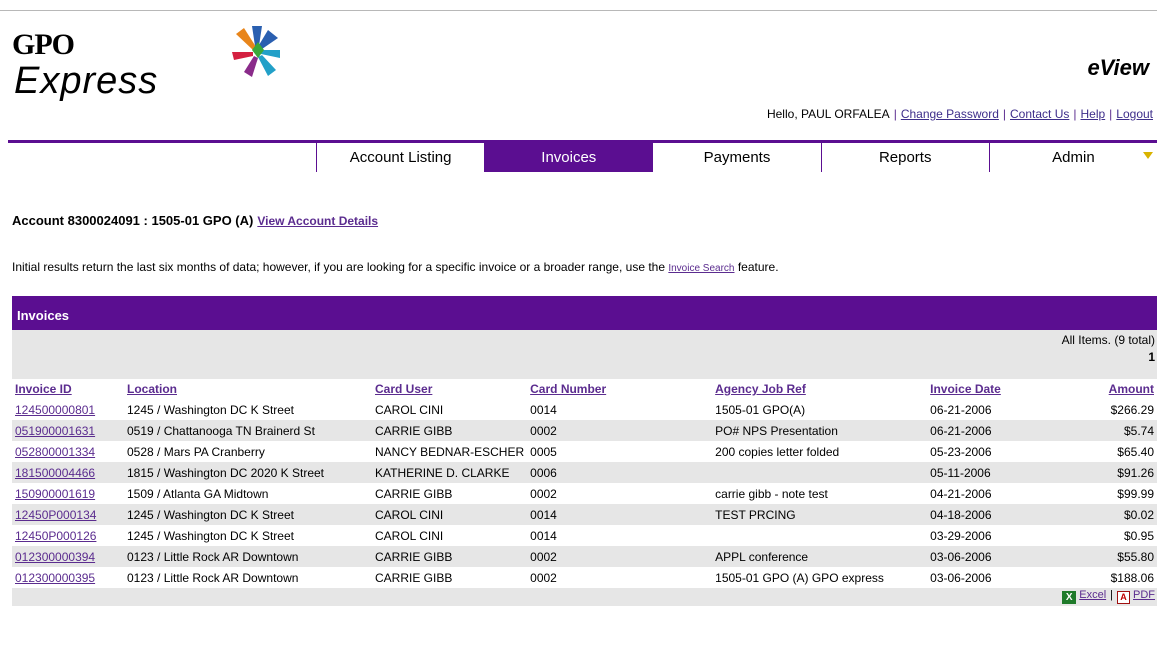  Describe the element at coordinates (55, 578) in the screenshot. I see `invoice-id-link: 012300000395` at that location.